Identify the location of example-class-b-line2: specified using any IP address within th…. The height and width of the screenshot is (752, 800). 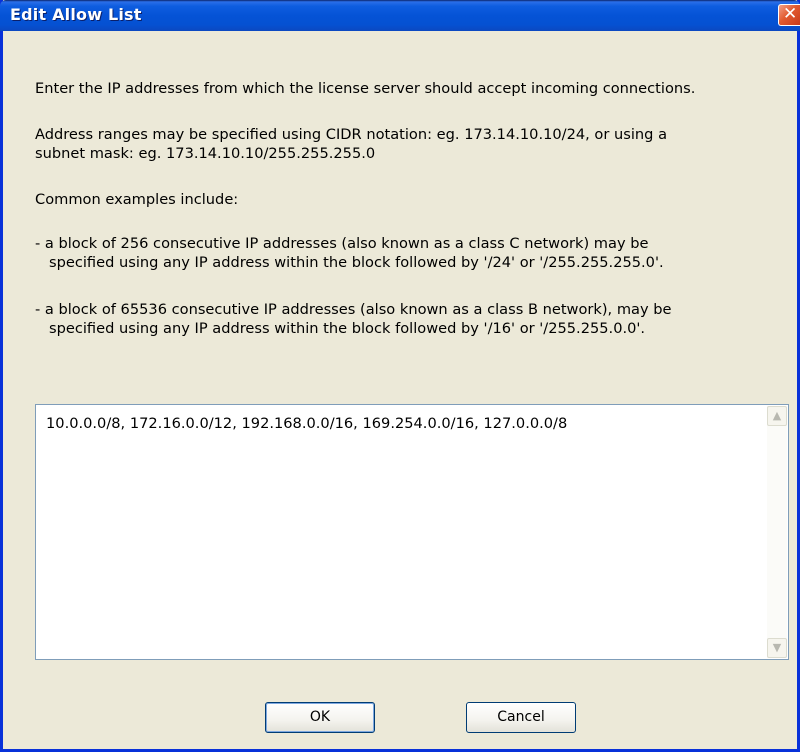
(347, 328).